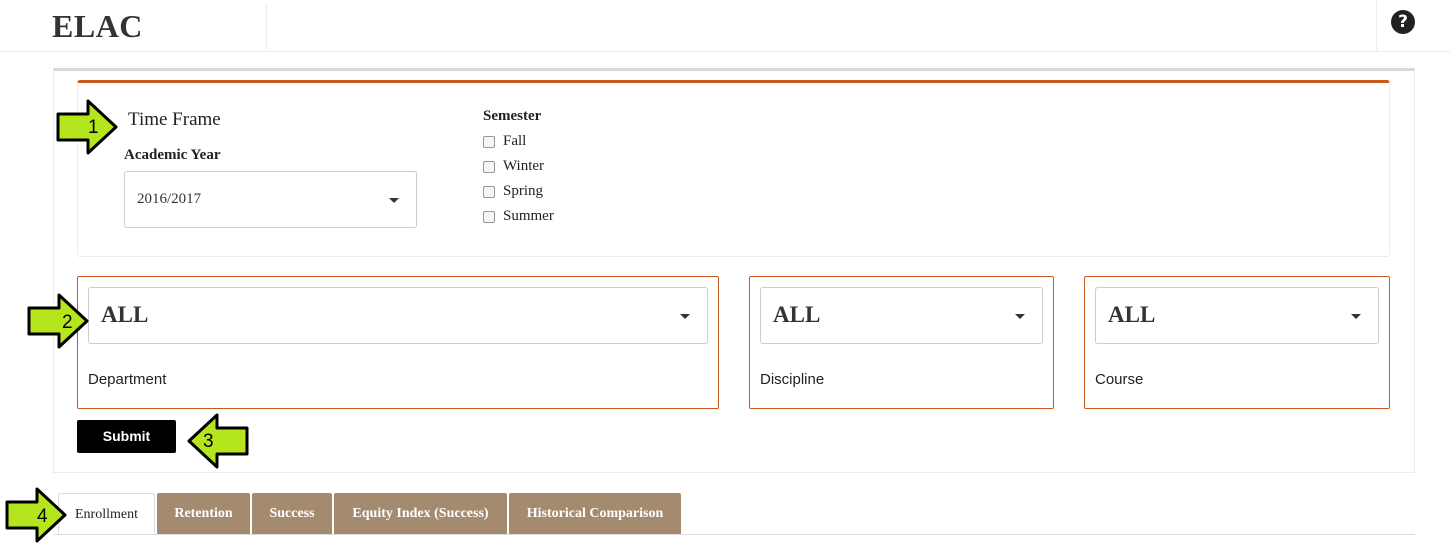  I want to click on tab-enrollment: Enrollment, so click(106, 513).